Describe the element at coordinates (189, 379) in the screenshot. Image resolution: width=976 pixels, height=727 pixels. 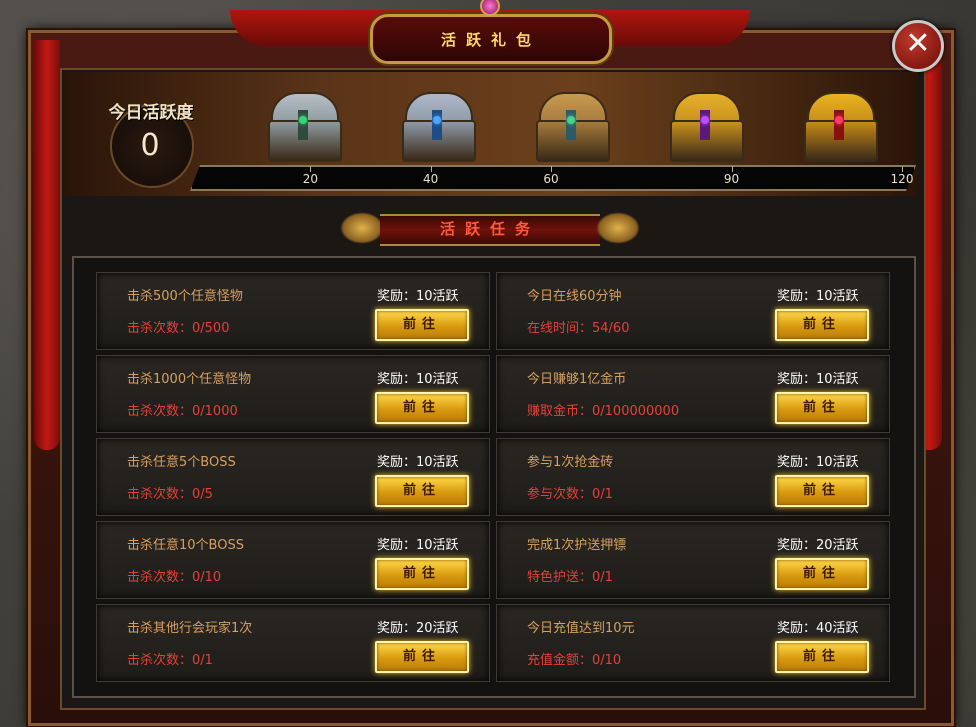
I see `task-name: 击杀1000个任意怪物` at that location.